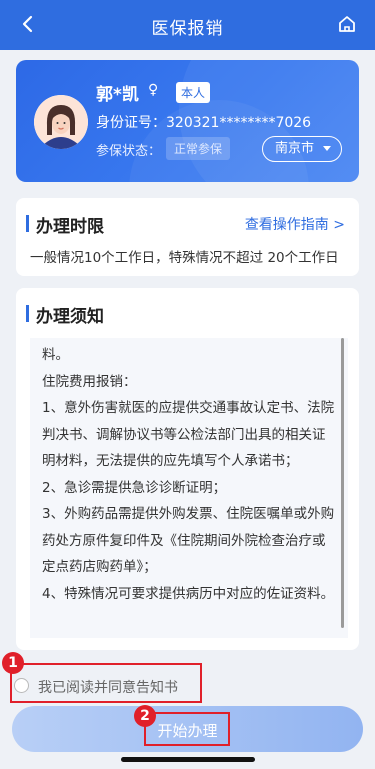 Image resolution: width=375 pixels, height=769 pixels. What do you see at coordinates (55, 355) in the screenshot?
I see `notice-line: 料。` at bounding box center [55, 355].